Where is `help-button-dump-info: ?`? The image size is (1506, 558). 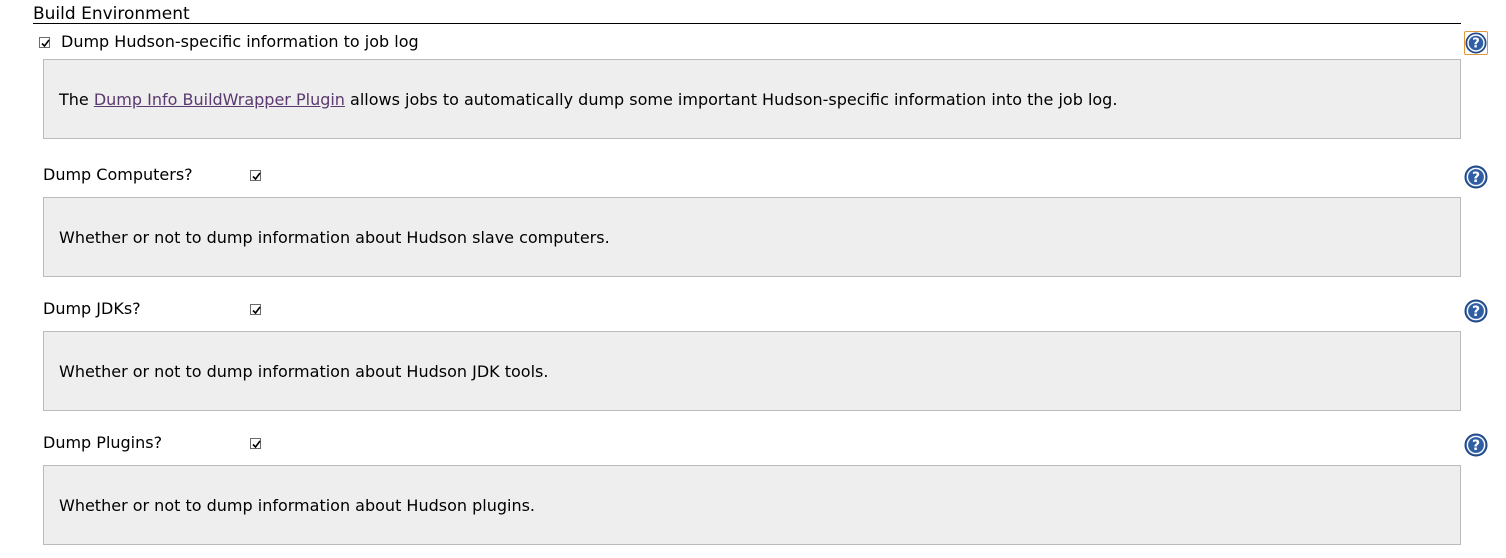 help-button-dump-info: ? is located at coordinates (1476, 43).